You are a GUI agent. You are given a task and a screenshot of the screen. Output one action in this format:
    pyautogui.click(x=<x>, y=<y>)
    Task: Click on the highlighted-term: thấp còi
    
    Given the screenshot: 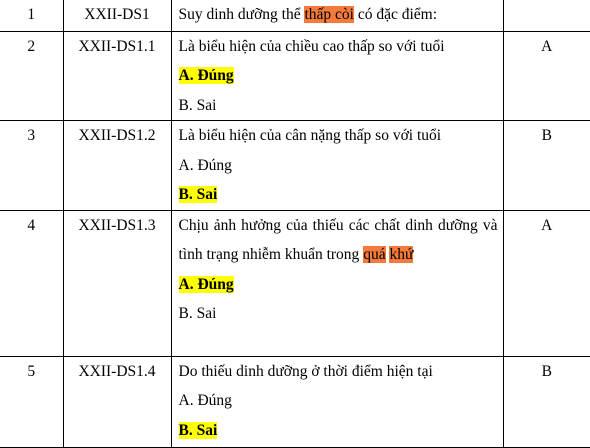 What is the action you would take?
    pyautogui.click(x=329, y=14)
    